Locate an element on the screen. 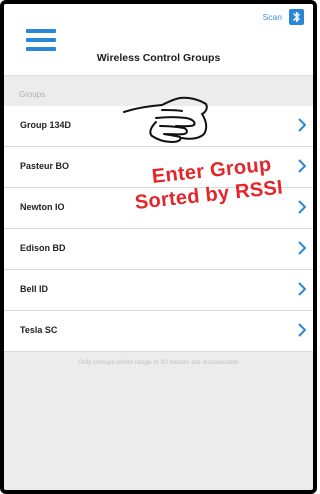 This screenshot has width=320, height=494. groups-section-header: Groups is located at coordinates (158, 91).